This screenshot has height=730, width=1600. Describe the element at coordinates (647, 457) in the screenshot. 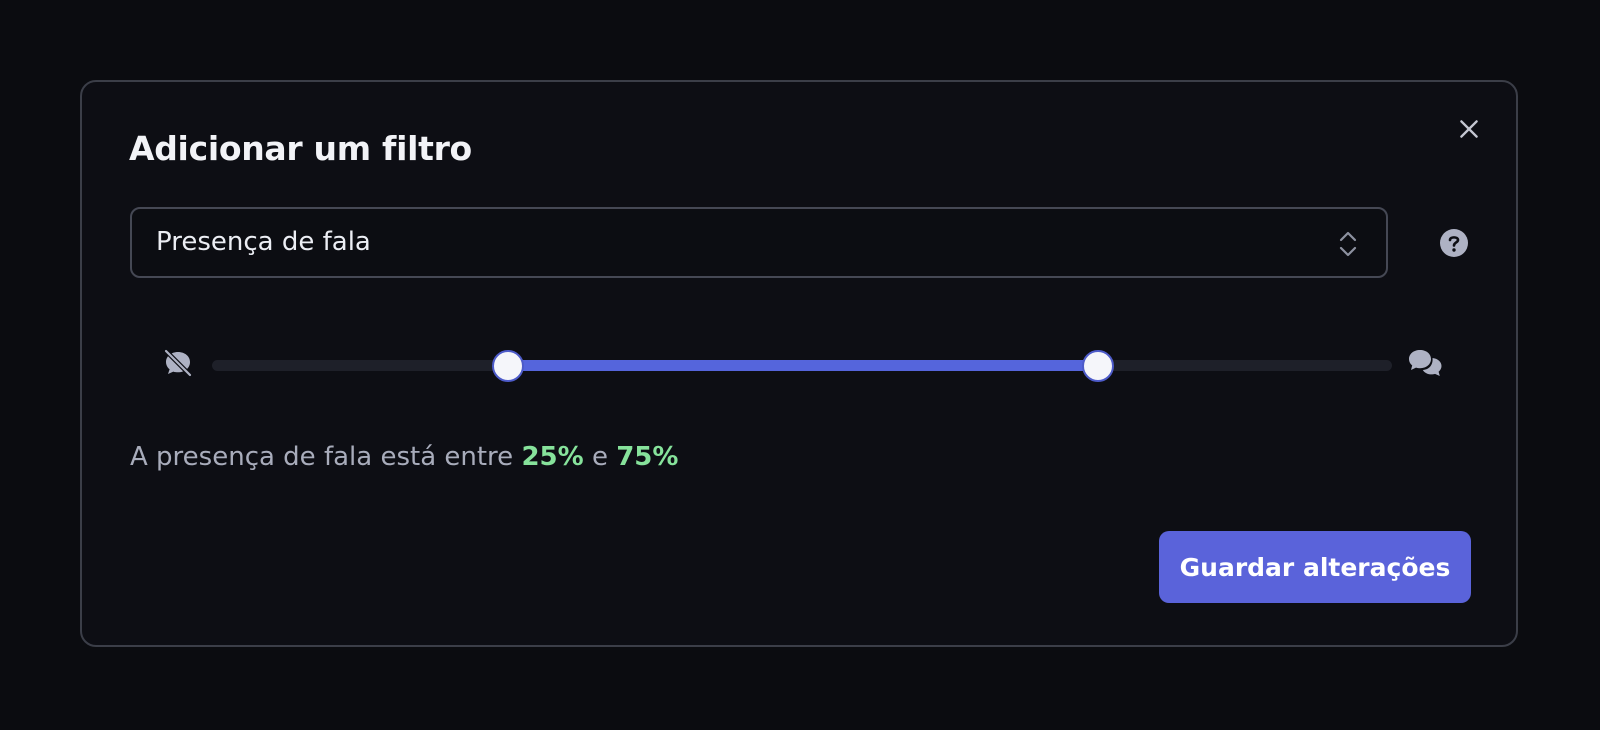

I see `summary-upper-value: 75%` at that location.